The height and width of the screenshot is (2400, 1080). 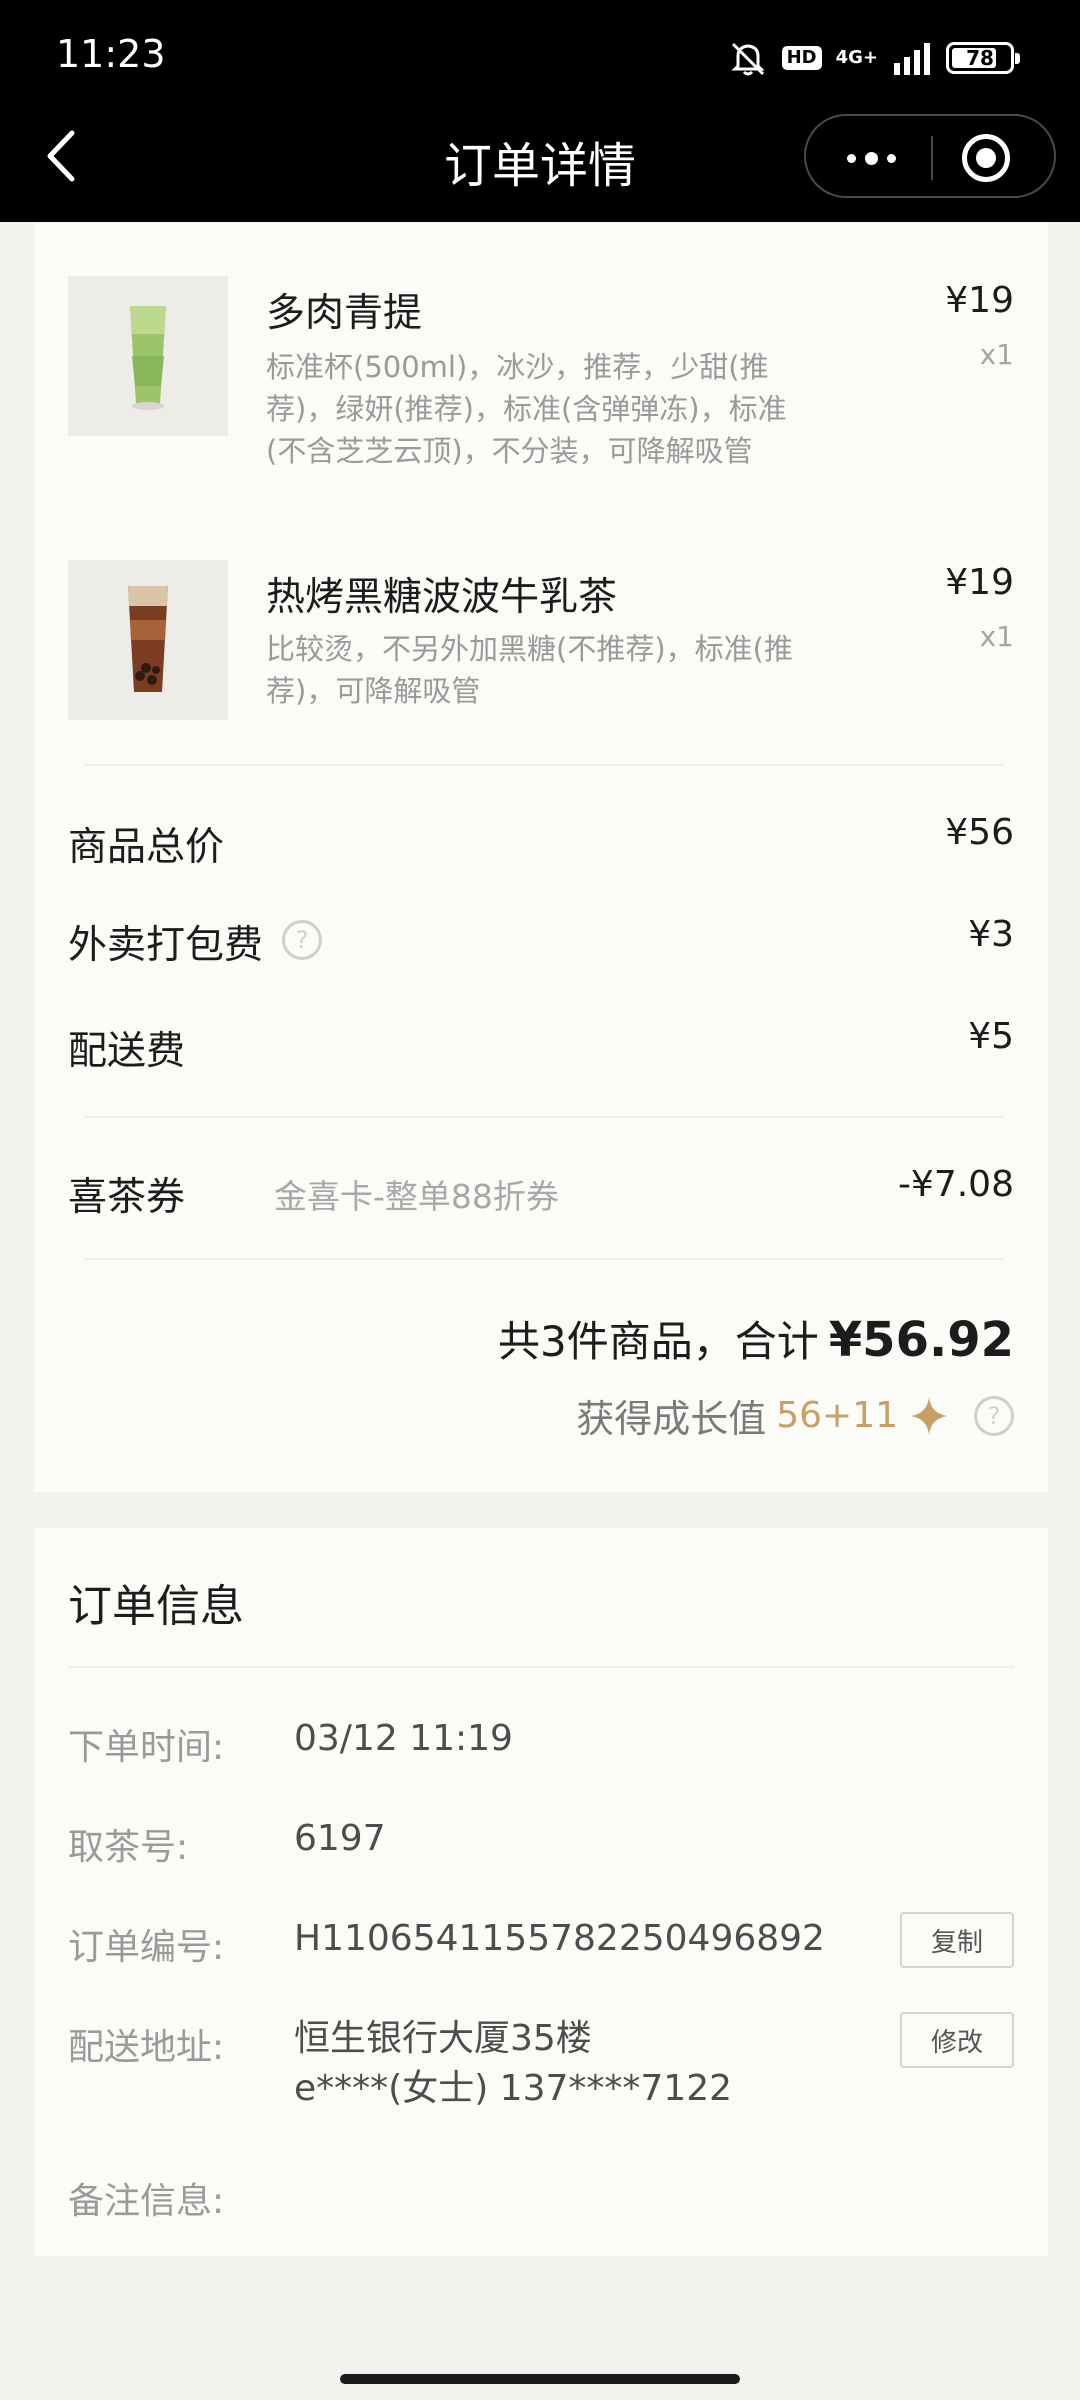 I want to click on home-indicator, so click(x=540, y=2379).